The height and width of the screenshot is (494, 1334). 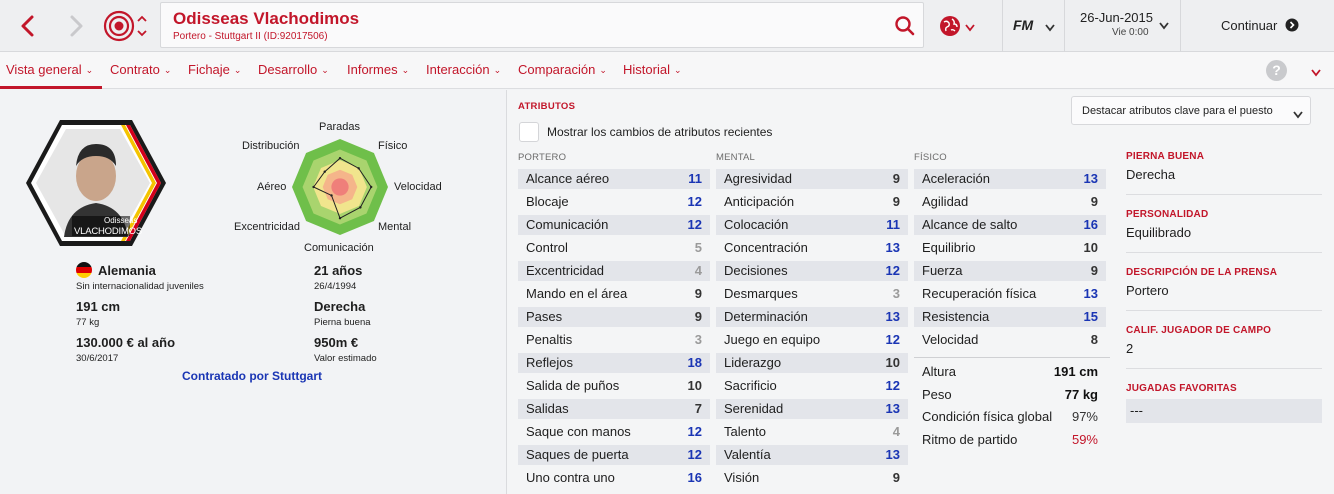 I want to click on attribute-value: 13, so click(x=892, y=408).